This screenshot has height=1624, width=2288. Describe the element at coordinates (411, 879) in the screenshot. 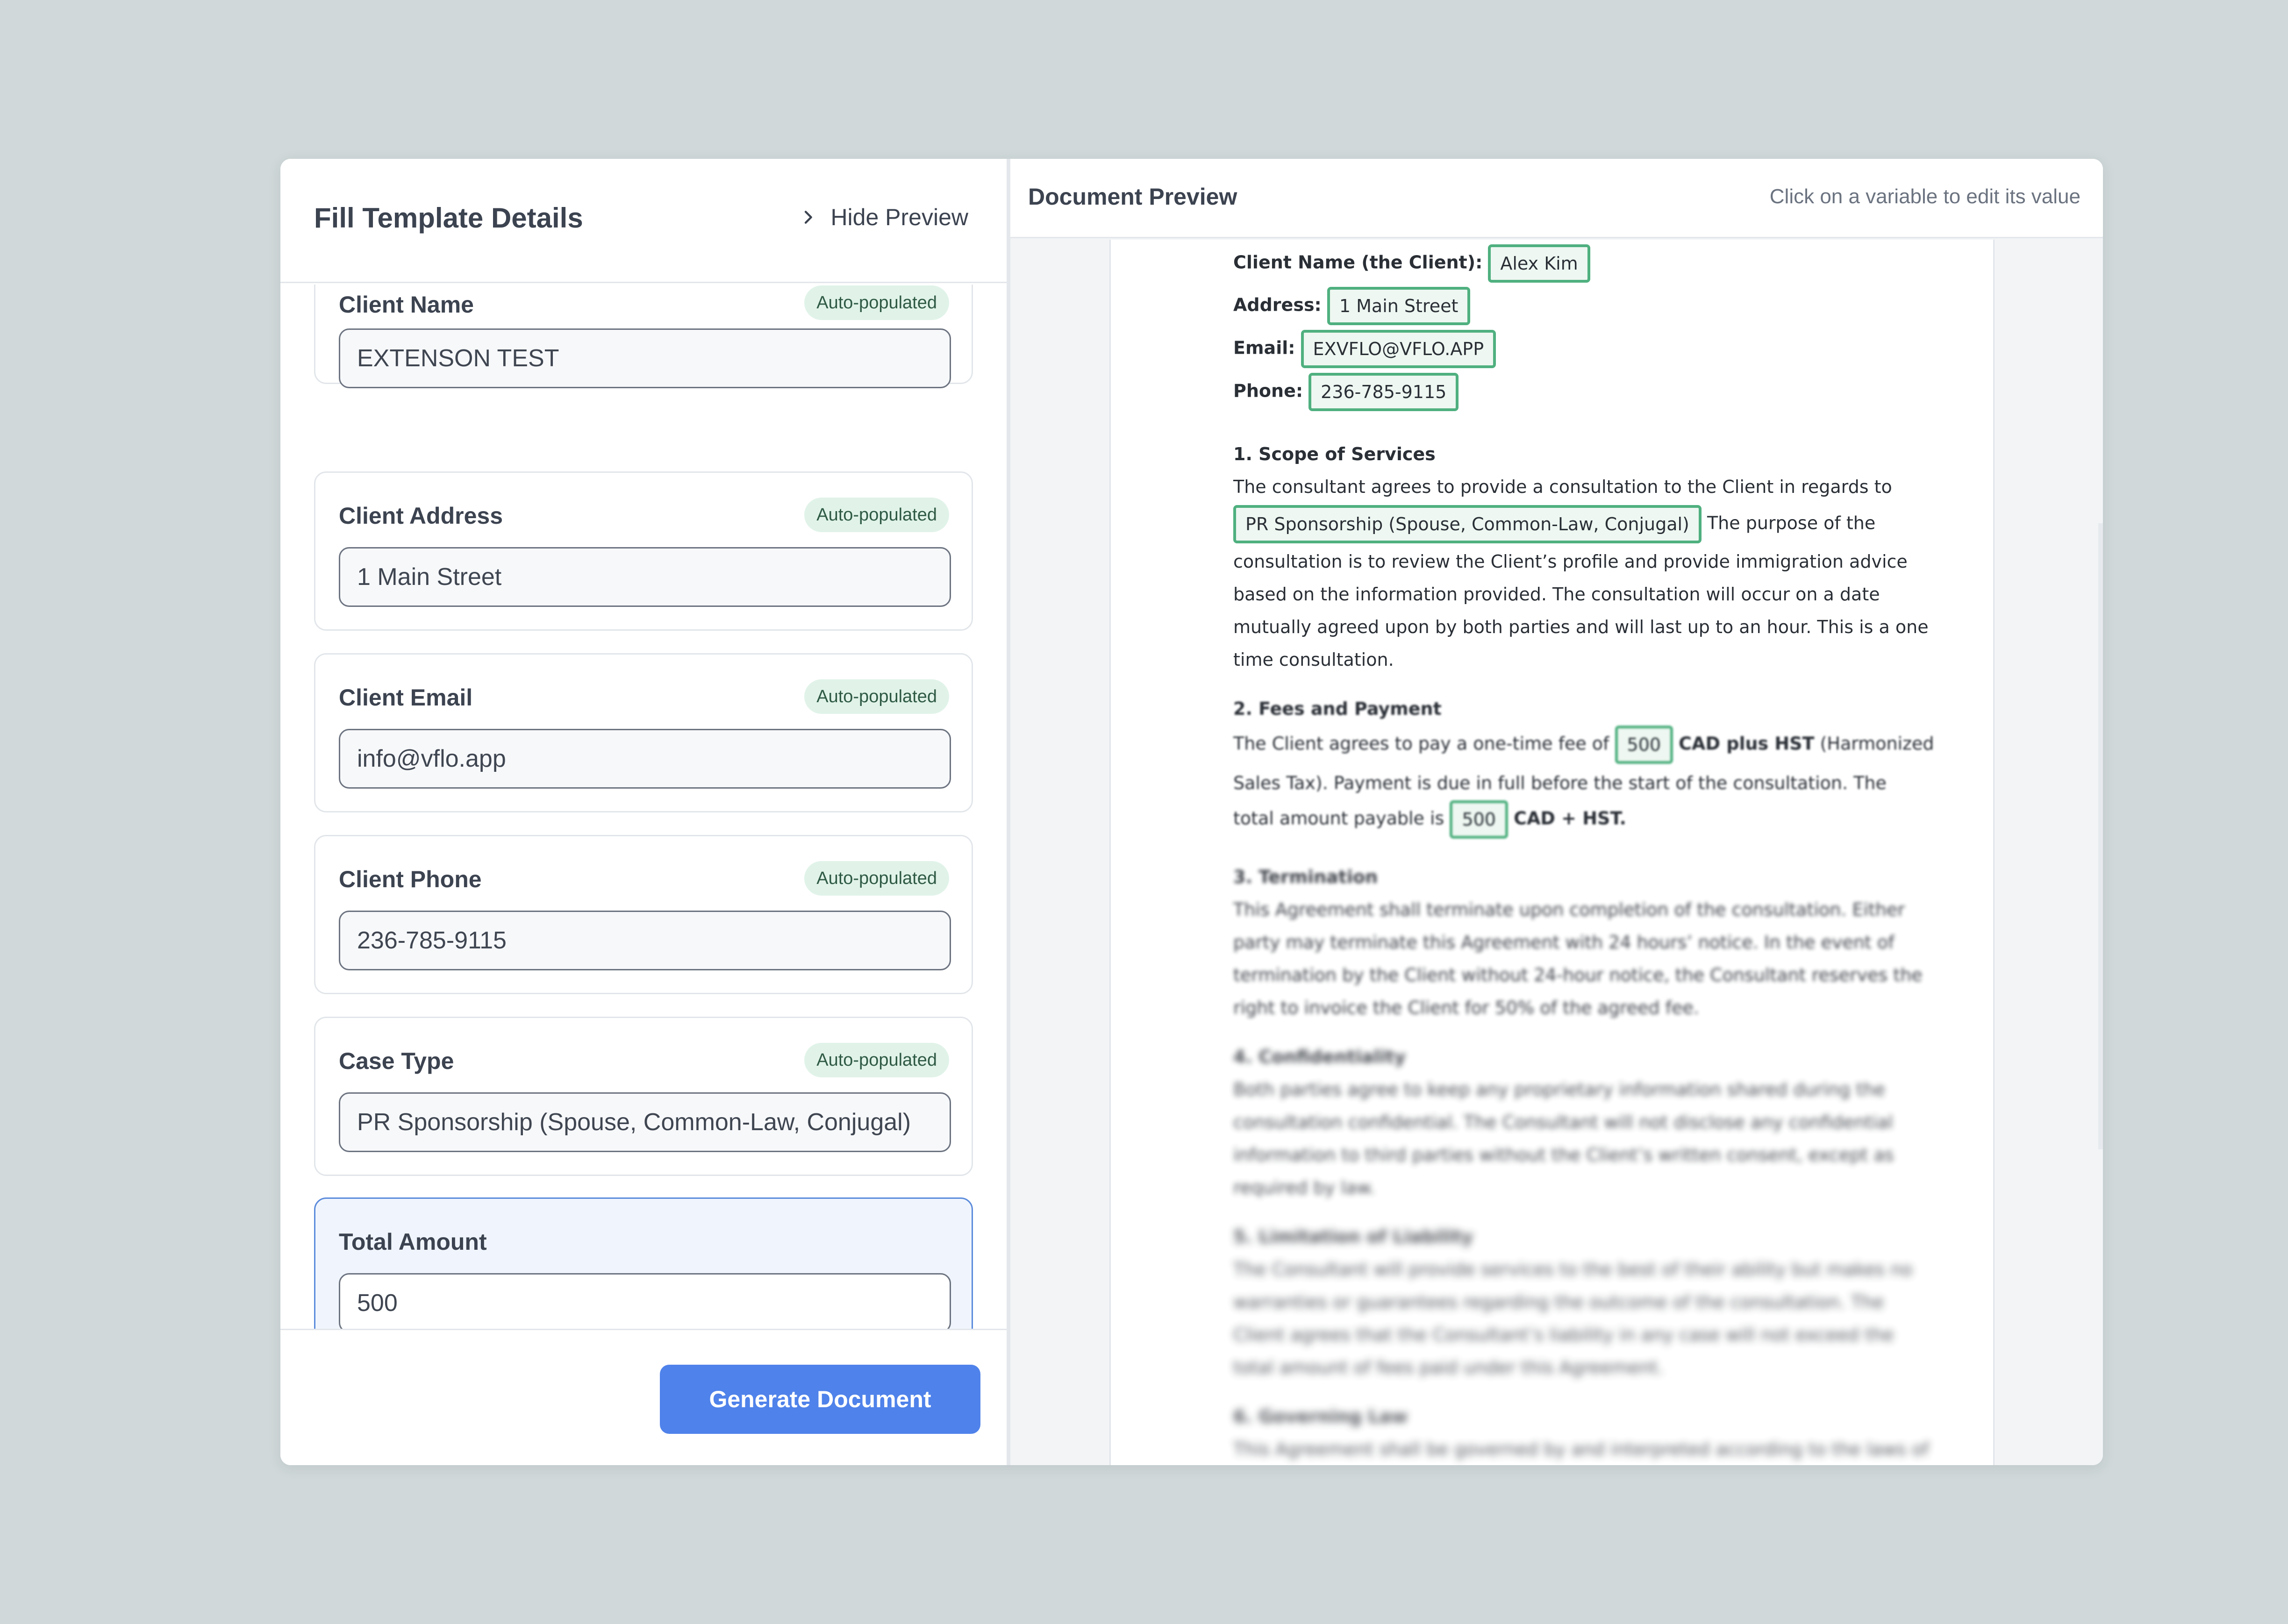

I see `field-label: Client Phone` at that location.